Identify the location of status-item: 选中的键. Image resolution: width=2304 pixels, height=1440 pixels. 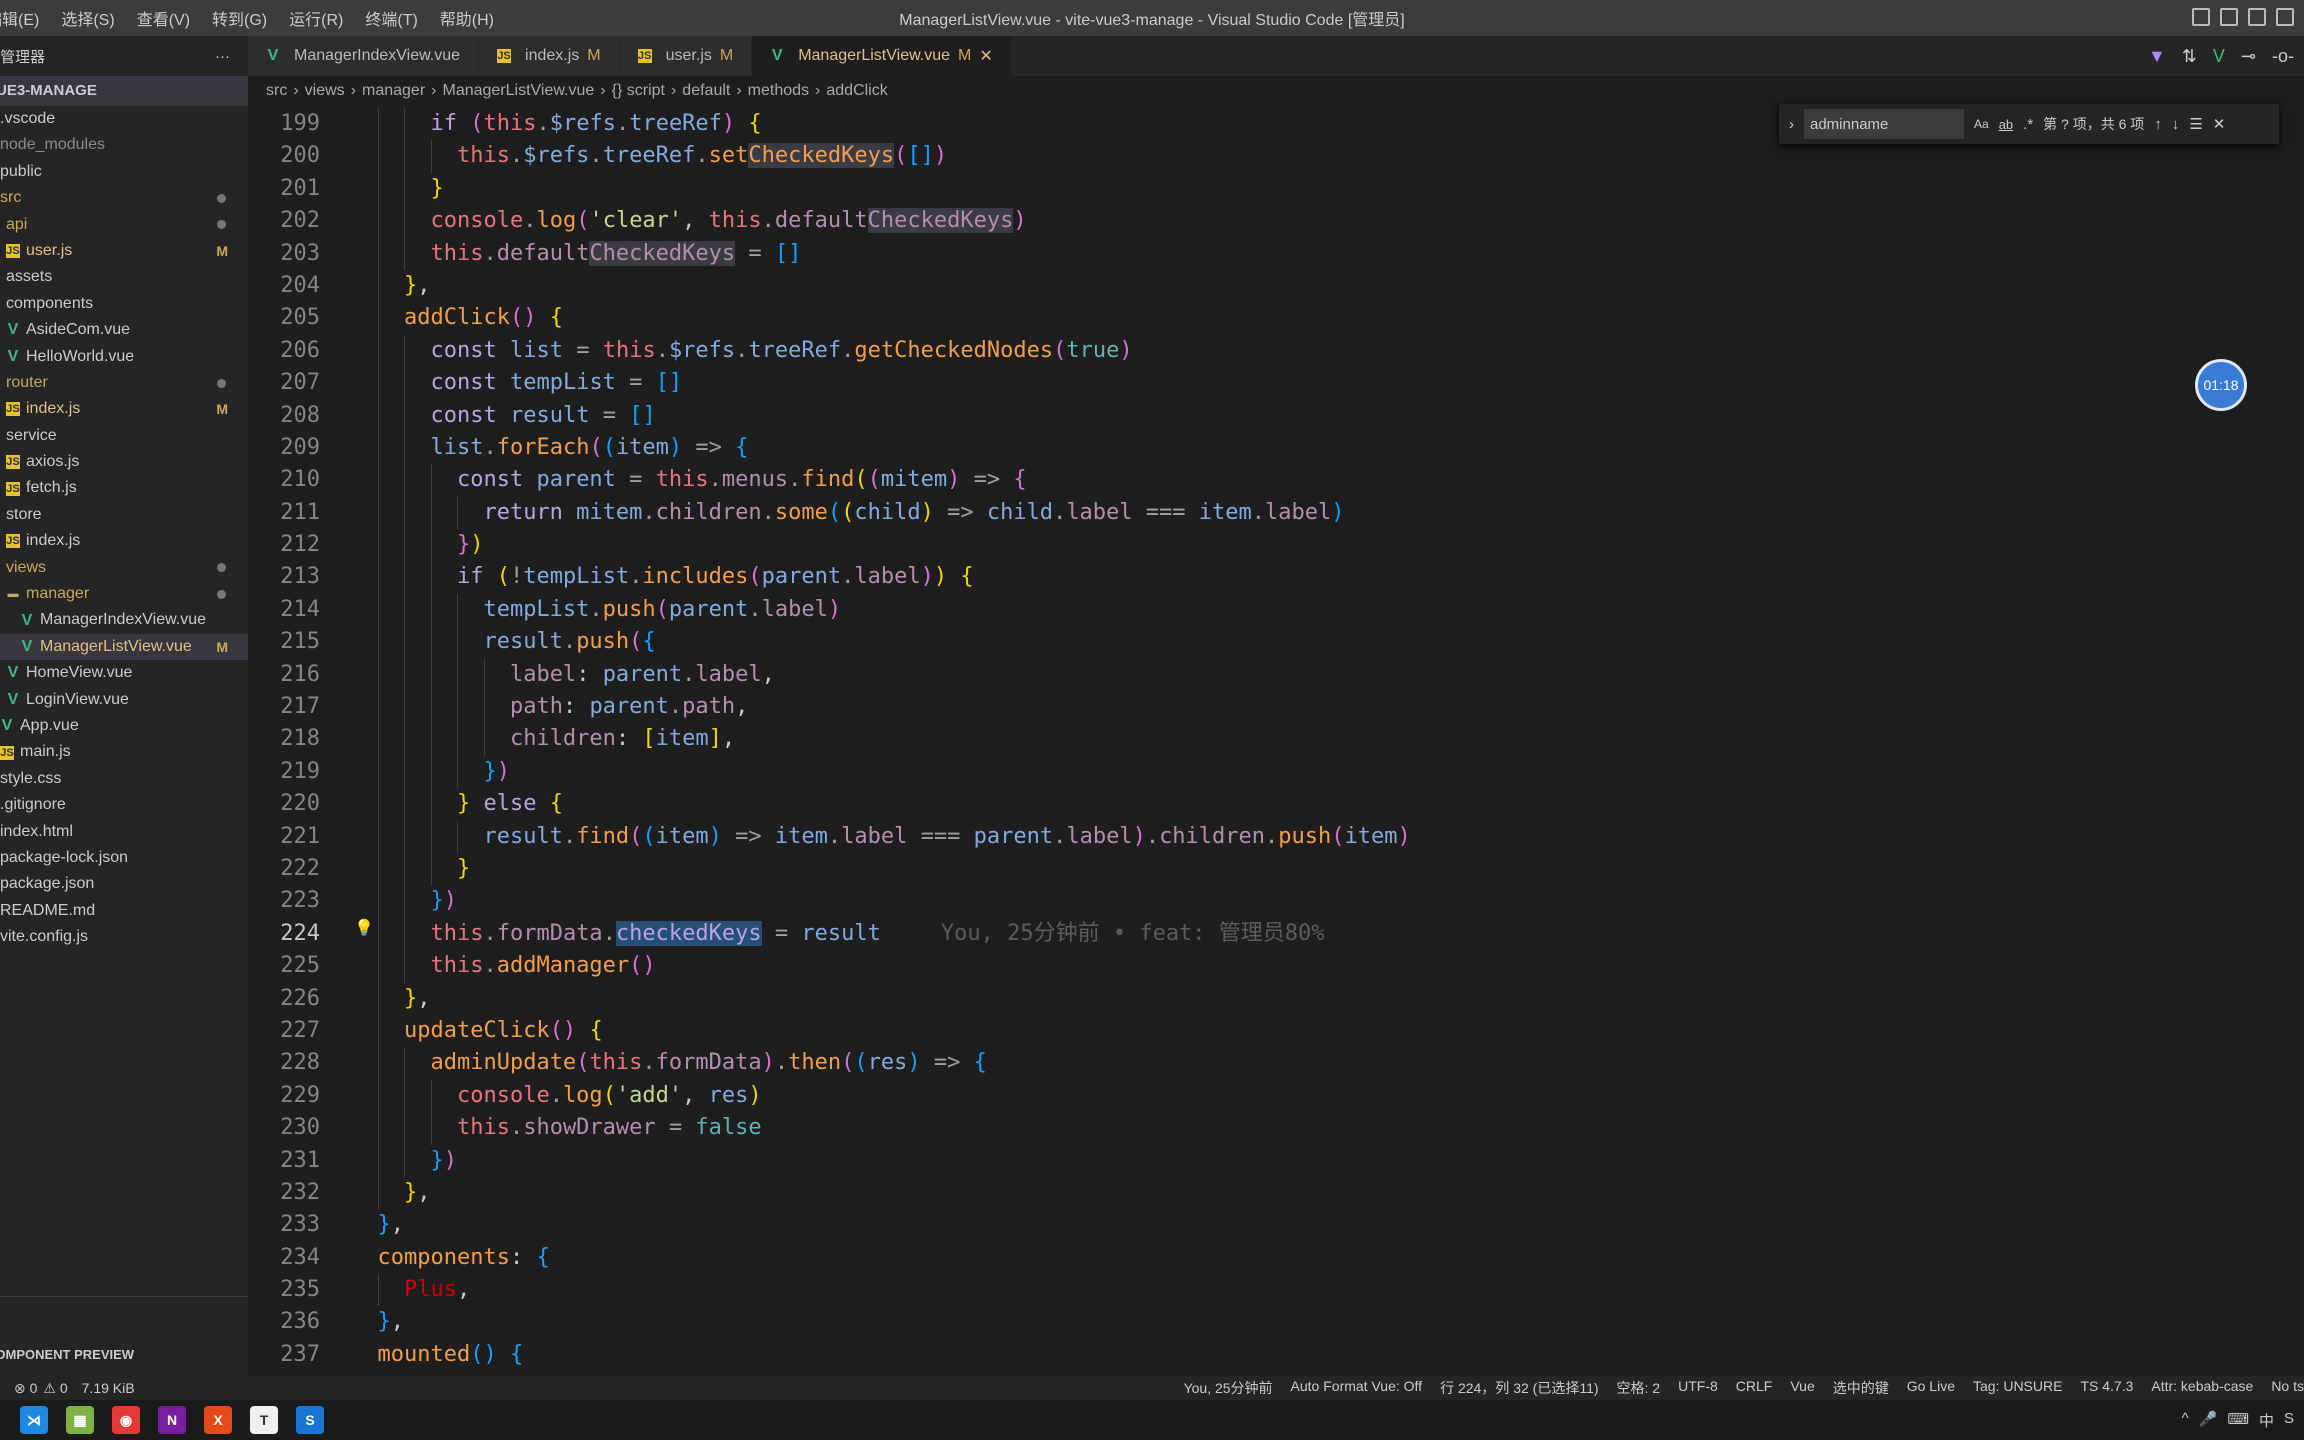
(1861, 1388).